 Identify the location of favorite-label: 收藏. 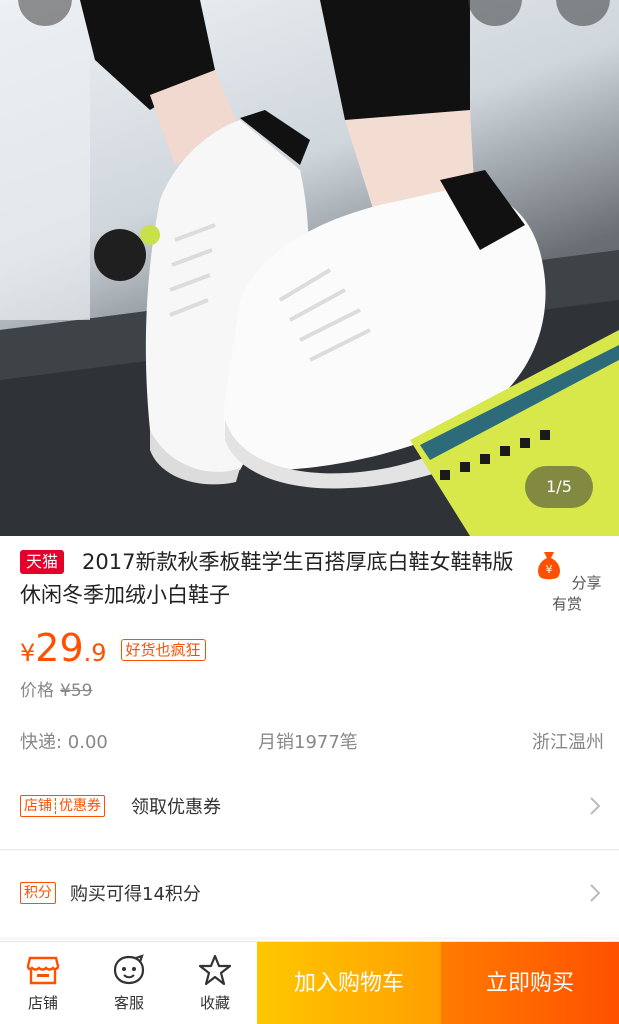
(214, 1003).